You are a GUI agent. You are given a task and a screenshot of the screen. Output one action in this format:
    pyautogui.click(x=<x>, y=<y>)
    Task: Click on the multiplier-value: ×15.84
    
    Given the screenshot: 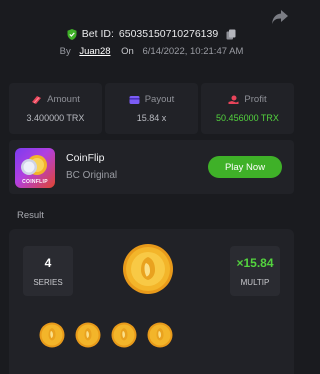 What is the action you would take?
    pyautogui.click(x=255, y=262)
    